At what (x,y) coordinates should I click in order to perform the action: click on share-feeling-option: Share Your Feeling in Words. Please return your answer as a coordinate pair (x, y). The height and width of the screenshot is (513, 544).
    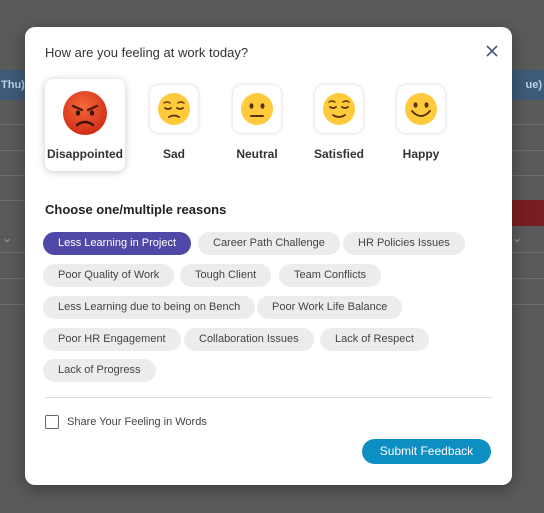
    Looking at the image, I should click on (126, 422).